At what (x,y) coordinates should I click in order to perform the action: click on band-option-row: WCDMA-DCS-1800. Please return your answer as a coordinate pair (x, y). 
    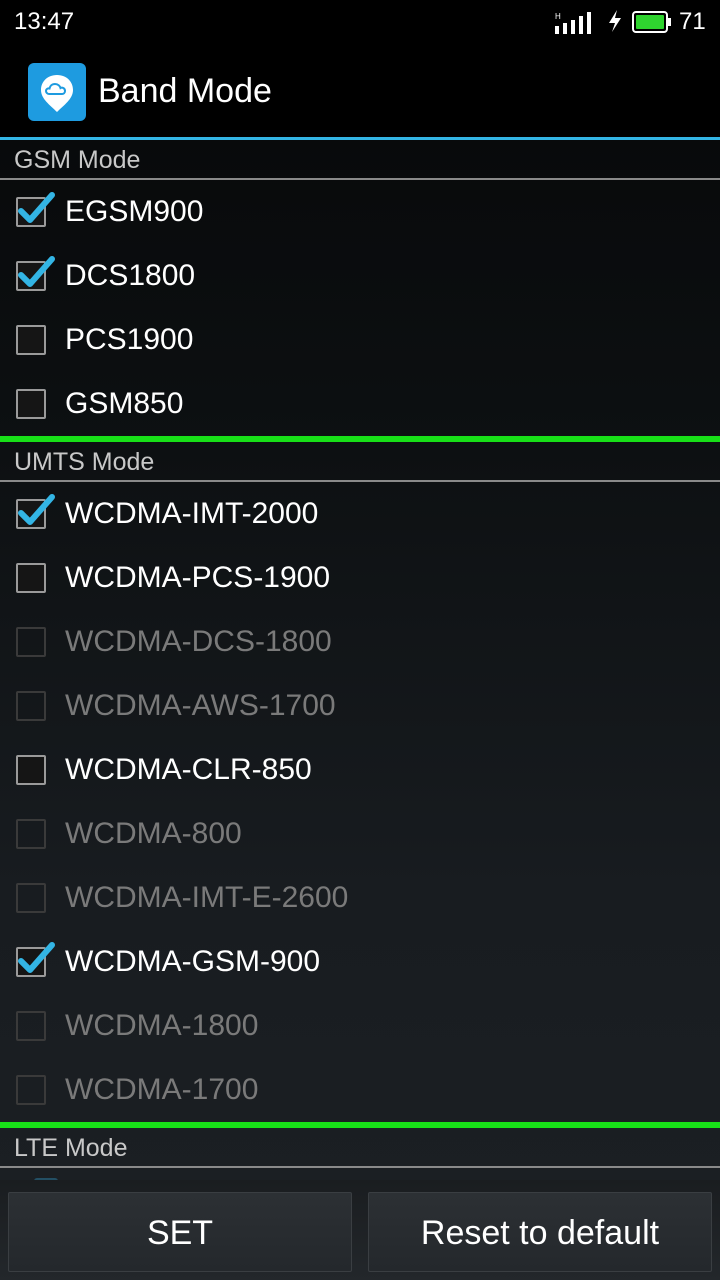
    Looking at the image, I should click on (360, 643).